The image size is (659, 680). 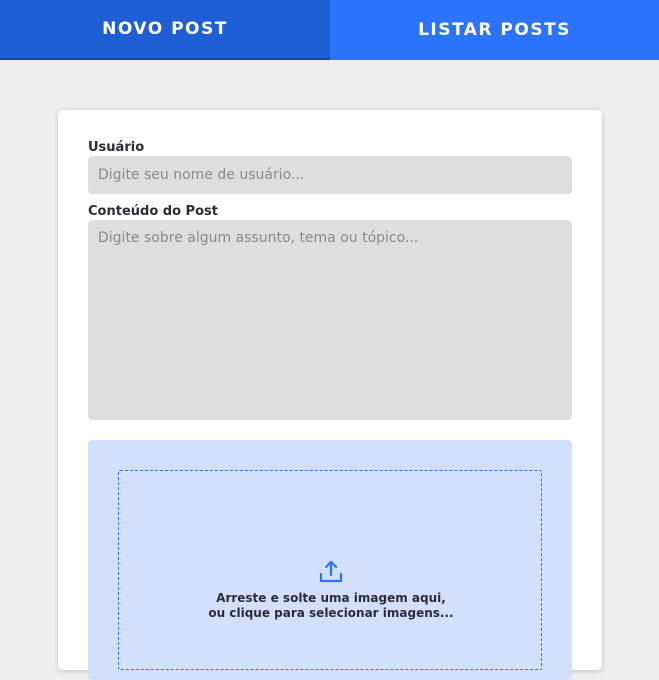 What do you see at coordinates (331, 598) in the screenshot?
I see `dropzone-text-line1: Arreste e solte uma imagem aqui,` at bounding box center [331, 598].